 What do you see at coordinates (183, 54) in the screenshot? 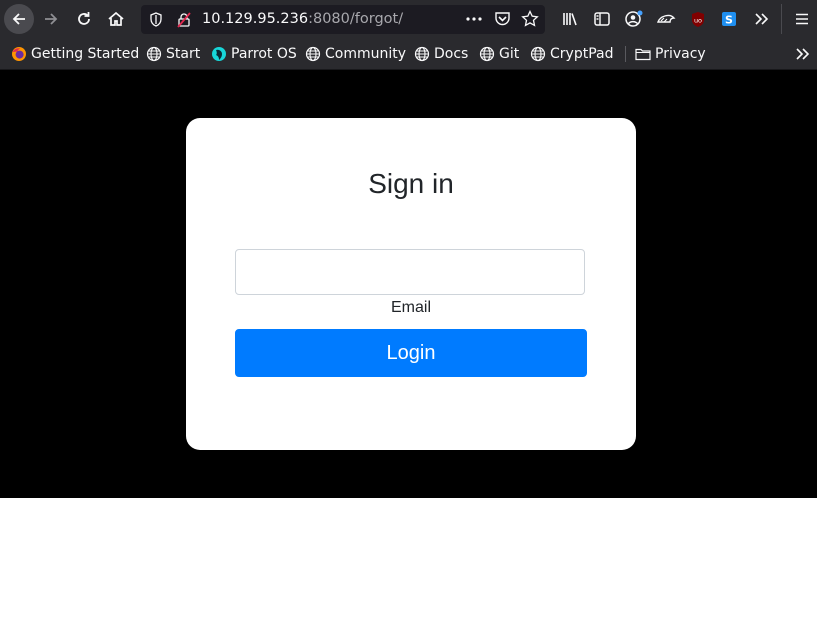
I see `bookmark-label: Start` at bounding box center [183, 54].